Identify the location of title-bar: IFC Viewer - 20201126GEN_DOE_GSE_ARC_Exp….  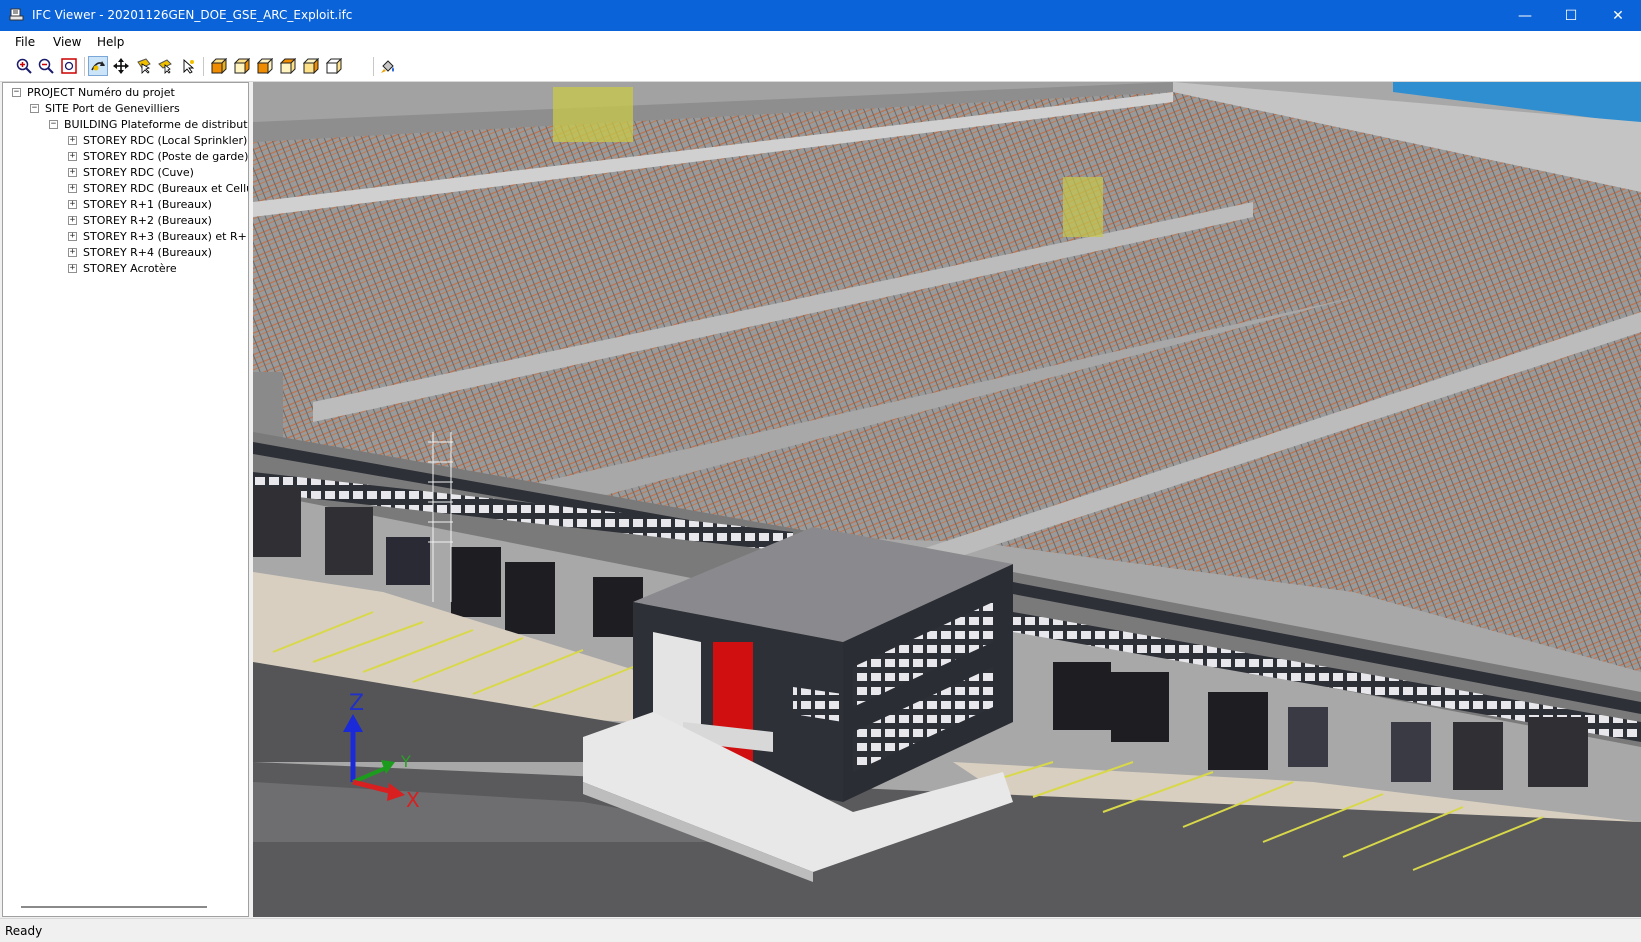
(820, 15).